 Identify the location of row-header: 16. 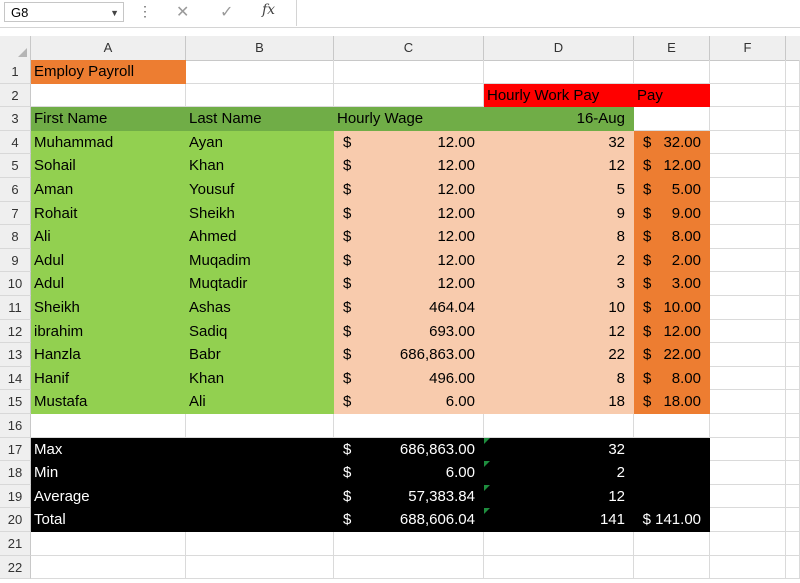
(15, 426).